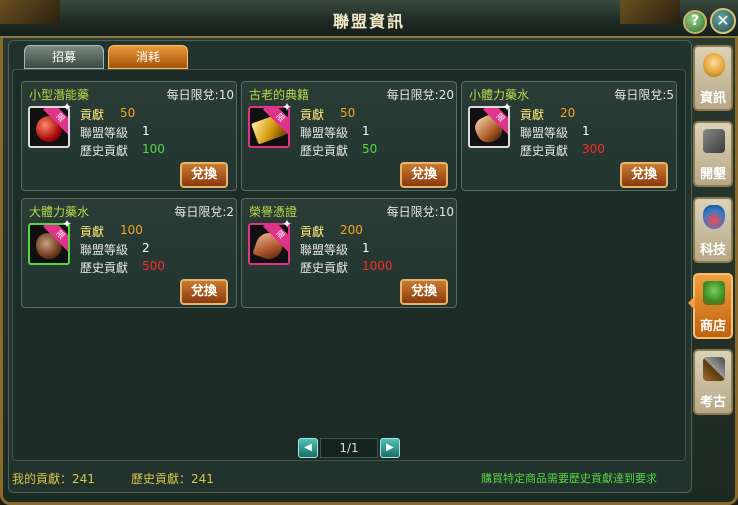 Image resolution: width=738 pixels, height=505 pixels. What do you see at coordinates (714, 65) in the screenshot?
I see `portrait-icon` at bounding box center [714, 65].